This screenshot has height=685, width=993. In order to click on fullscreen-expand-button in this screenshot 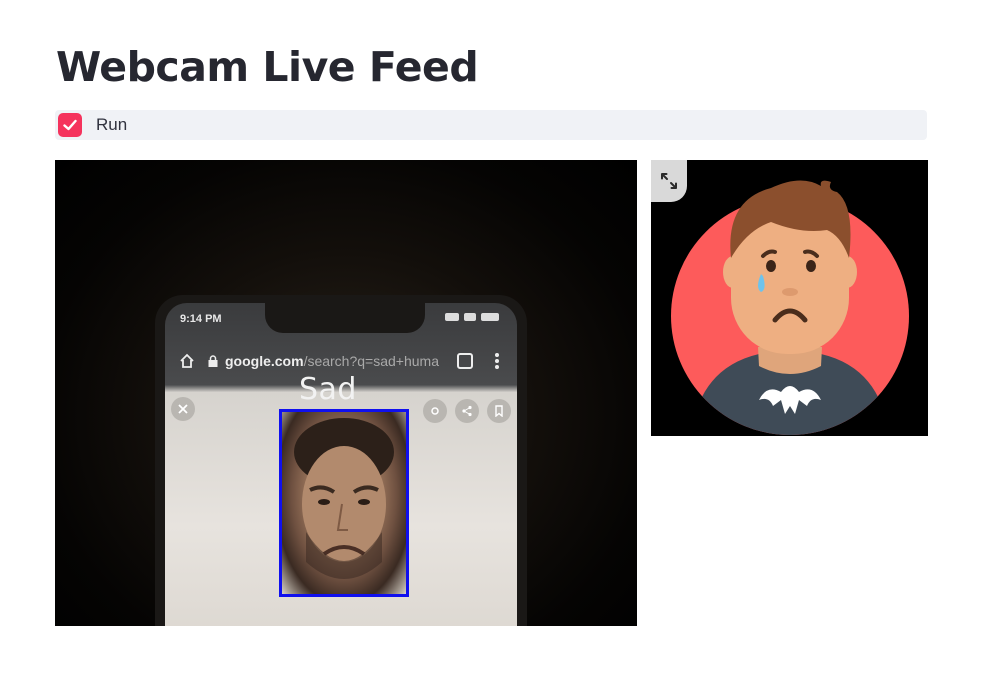, I will do `click(669, 181)`.